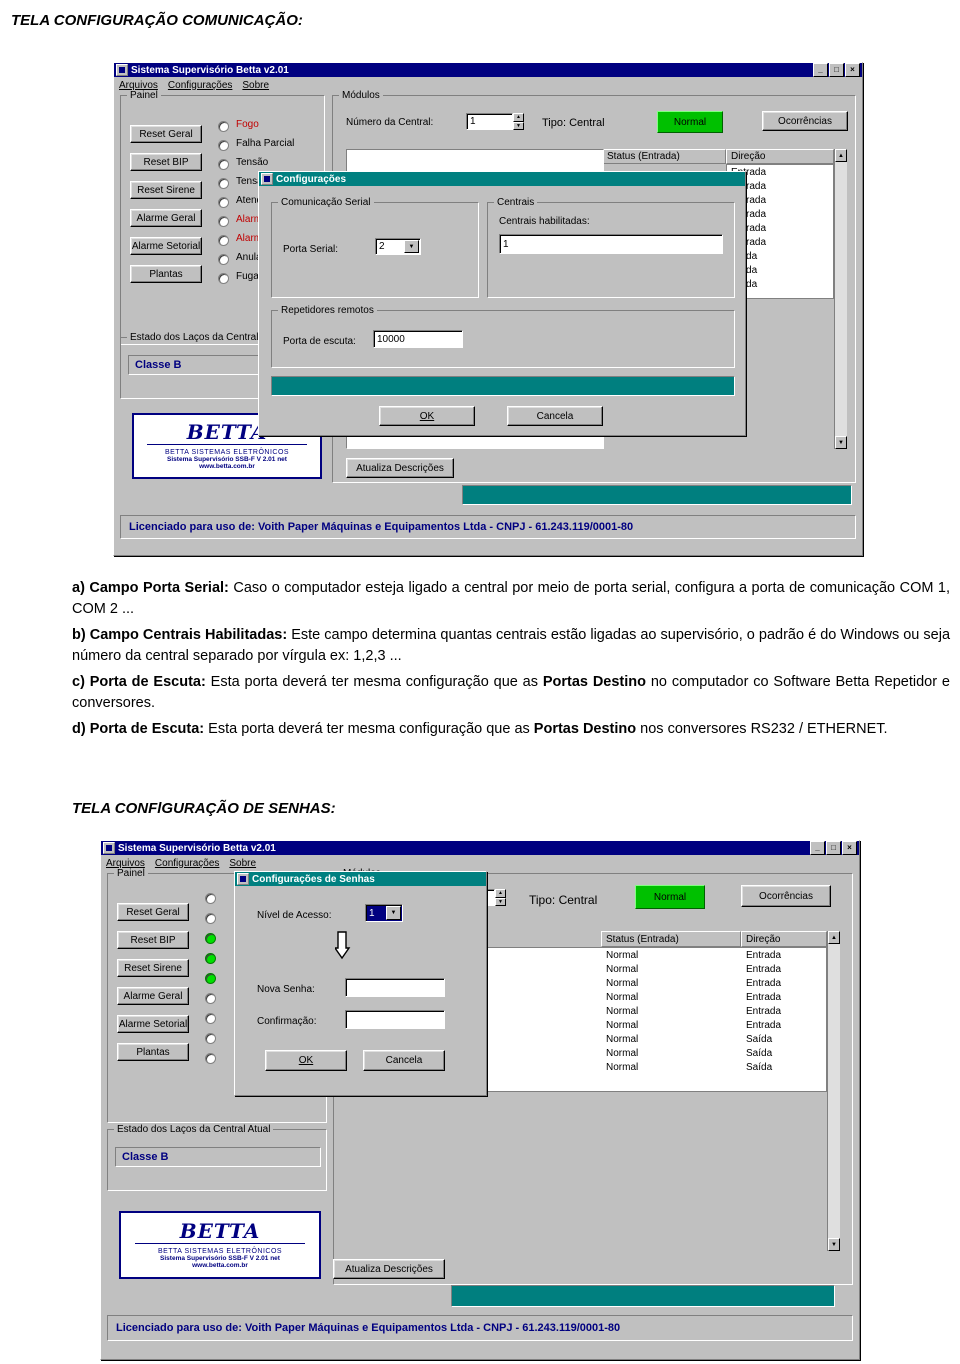 This screenshot has height=1364, width=960. Describe the element at coordinates (109, 848) in the screenshot. I see `app-icon` at that location.